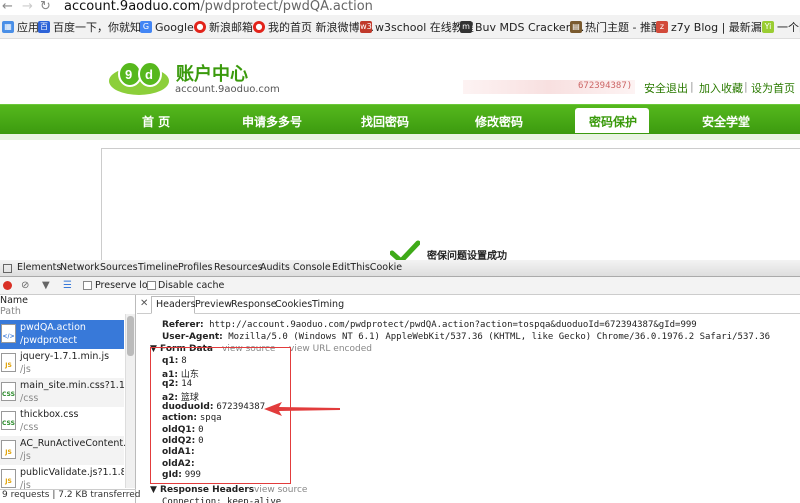 Image resolution: width=800 pixels, height=503 pixels. I want to click on tab-resources: Resources, so click(238, 267).